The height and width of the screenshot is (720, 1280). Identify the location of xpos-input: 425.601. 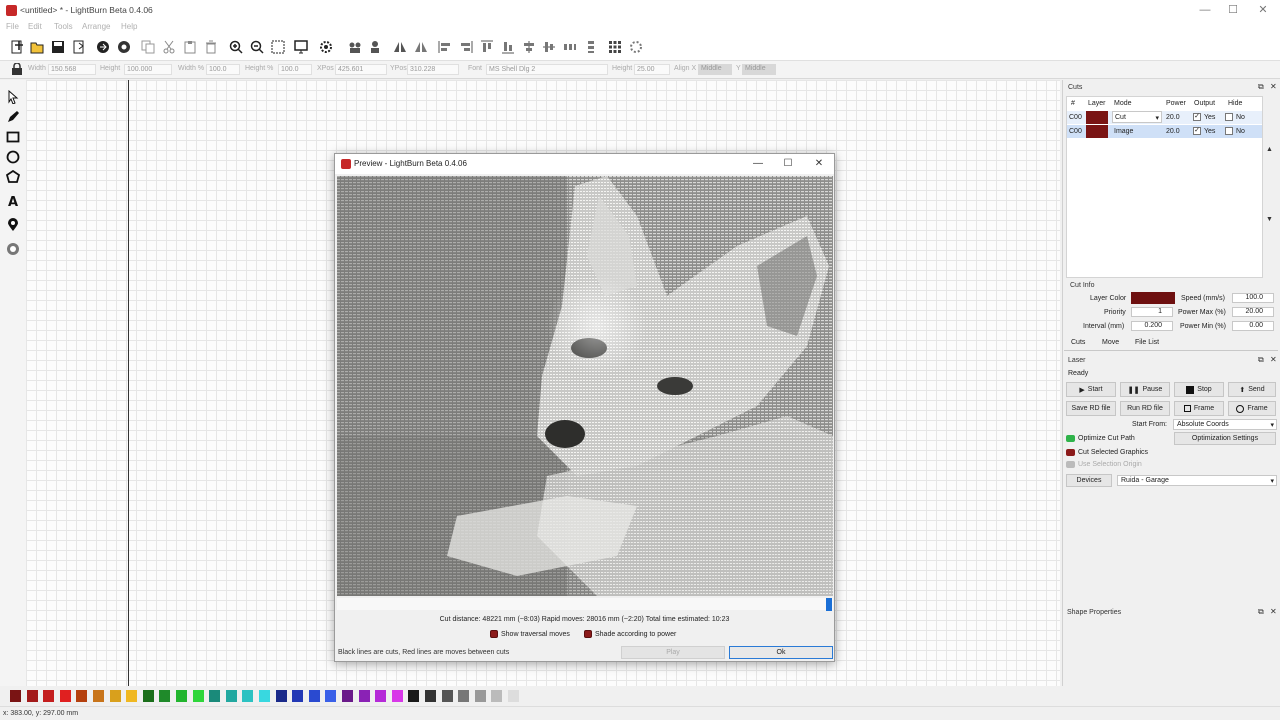
(361, 69).